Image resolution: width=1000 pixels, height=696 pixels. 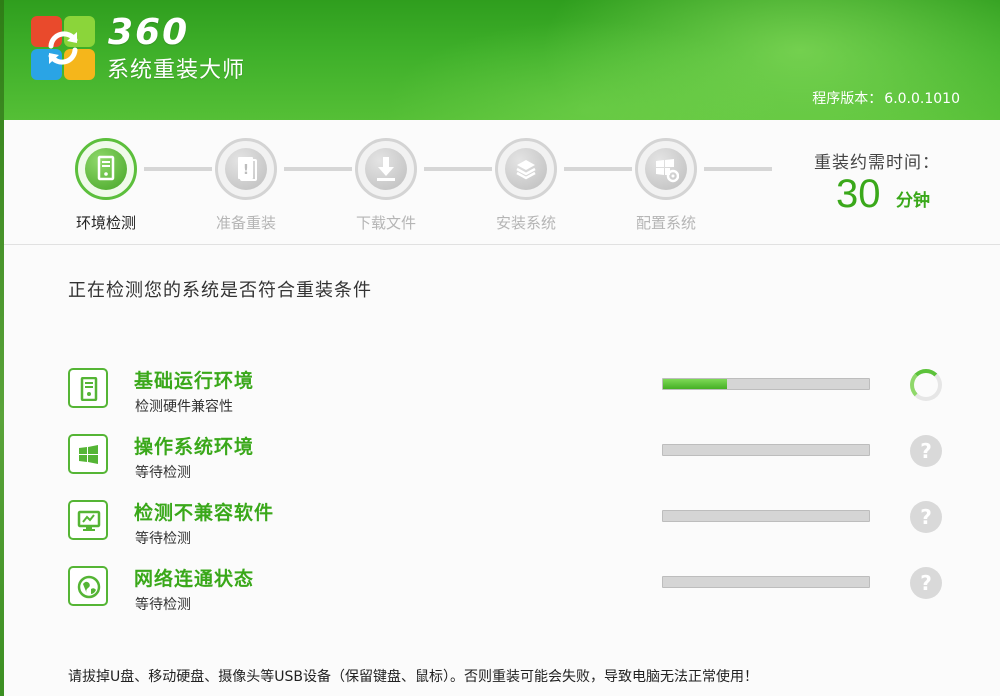 I want to click on step-label: 准备重装, so click(x=245, y=223).